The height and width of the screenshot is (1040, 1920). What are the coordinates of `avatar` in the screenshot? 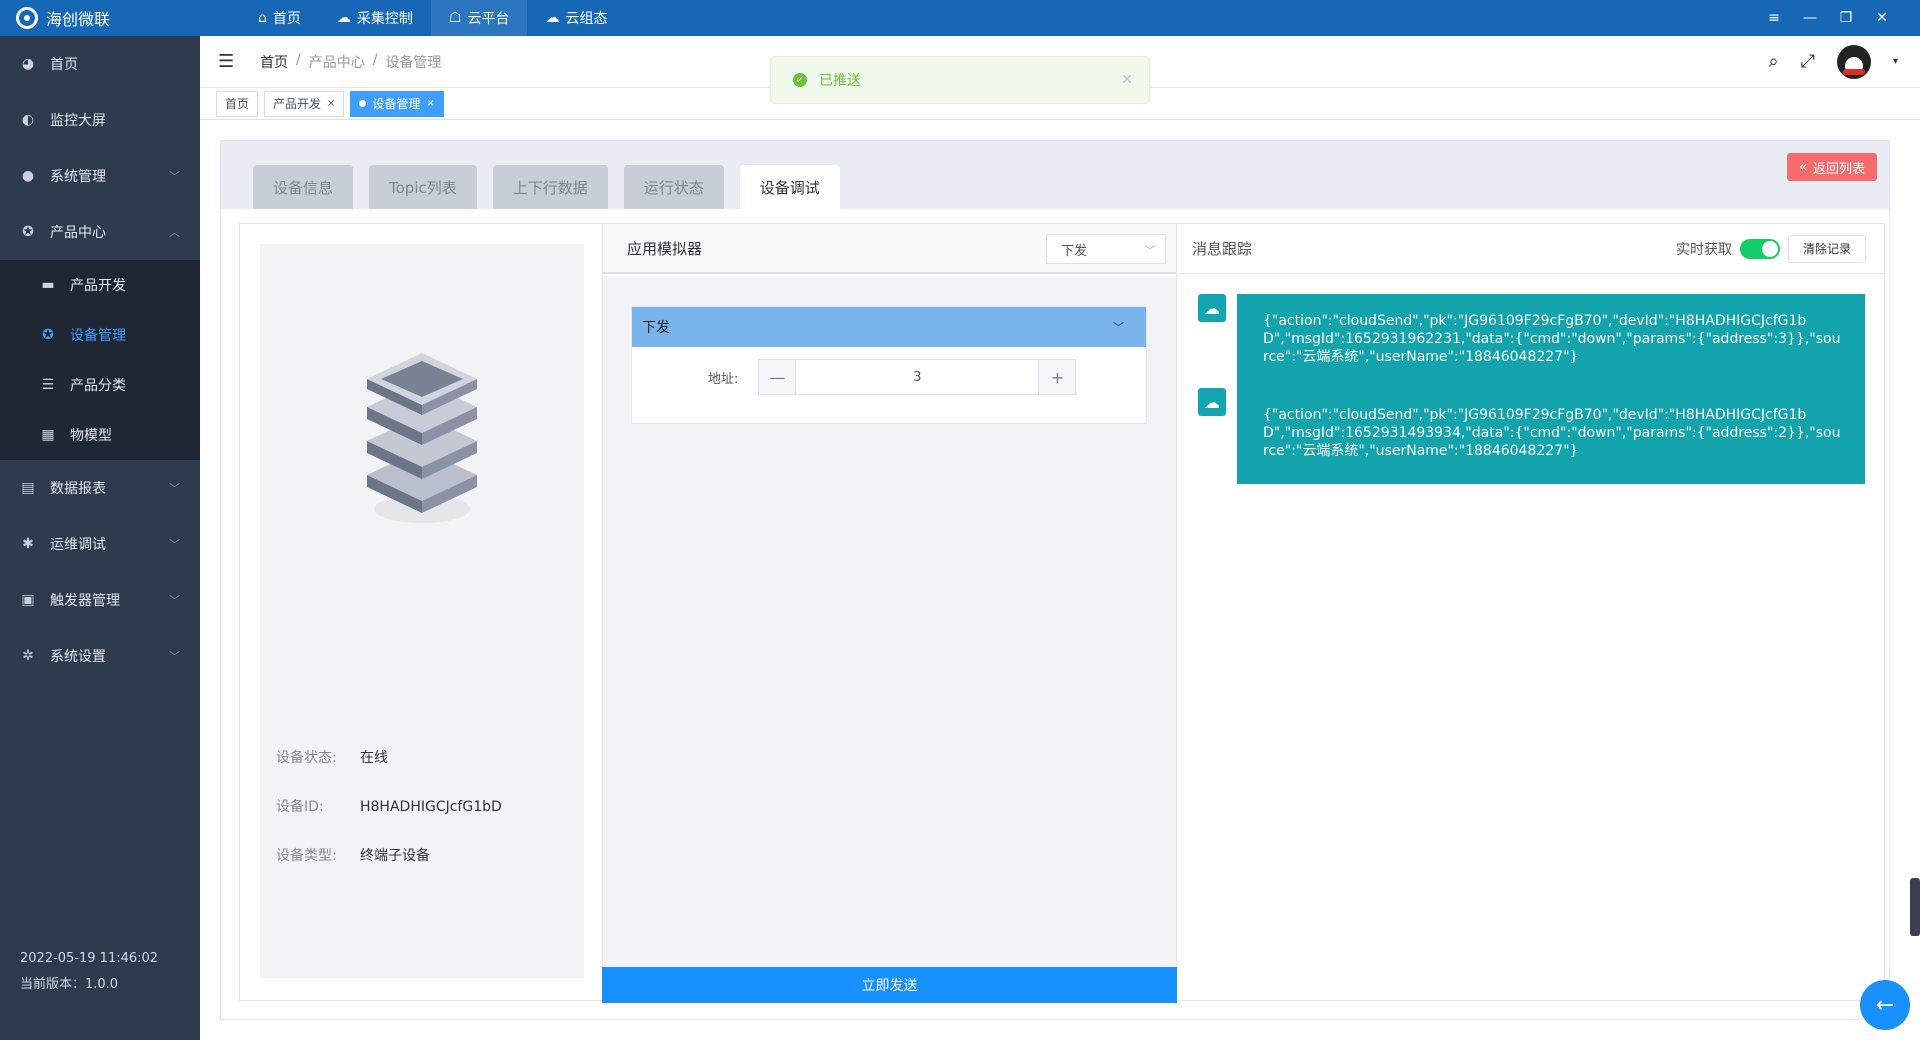 It's located at (1853, 61).